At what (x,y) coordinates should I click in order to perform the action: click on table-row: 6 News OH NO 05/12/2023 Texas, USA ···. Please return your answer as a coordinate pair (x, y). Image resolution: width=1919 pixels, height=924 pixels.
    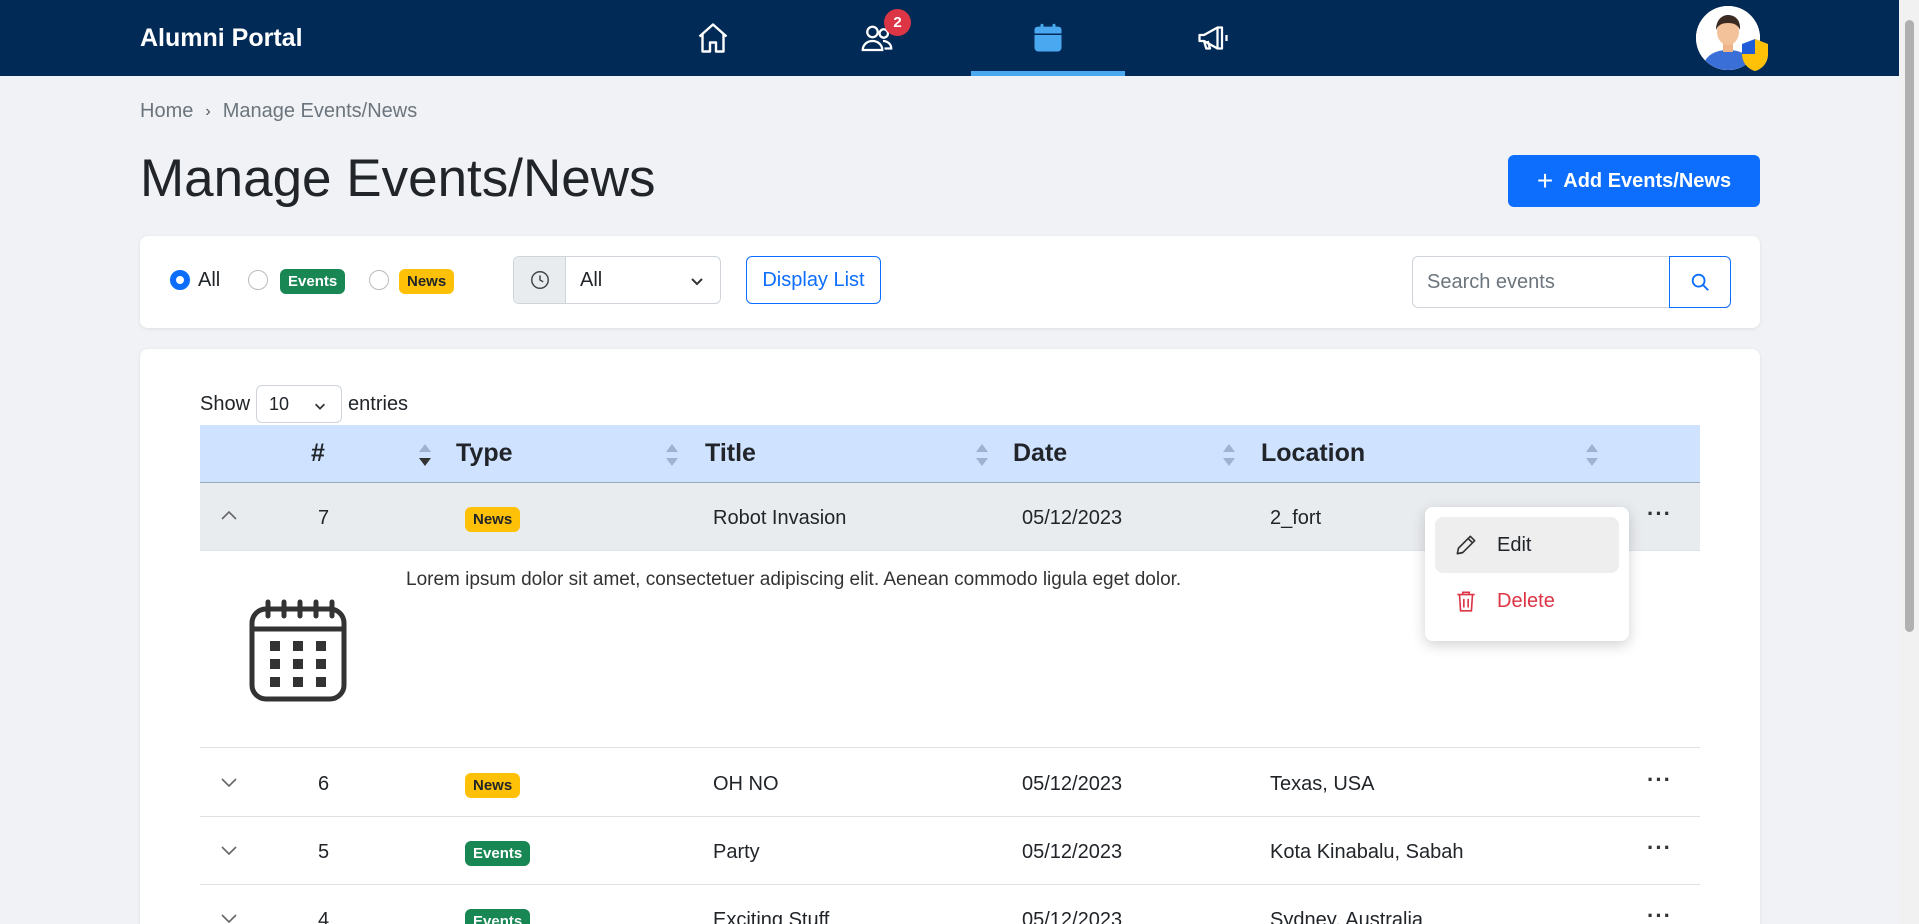
    Looking at the image, I should click on (950, 783).